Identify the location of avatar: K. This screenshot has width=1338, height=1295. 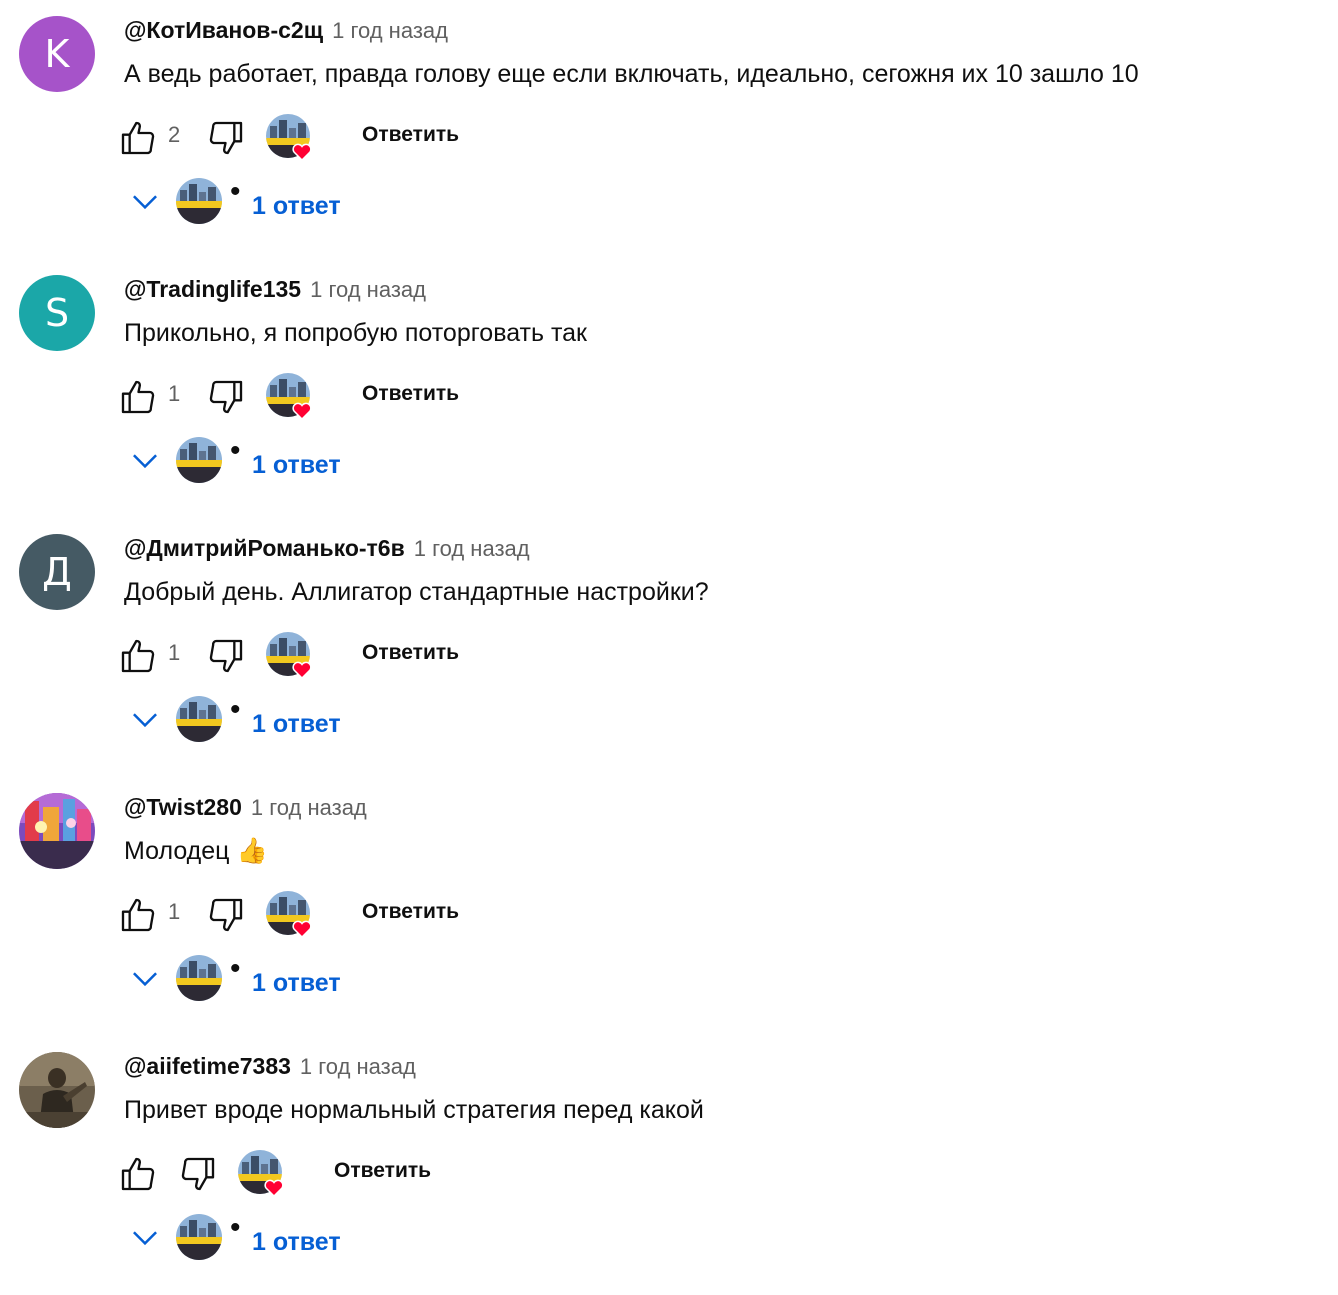
(57, 54).